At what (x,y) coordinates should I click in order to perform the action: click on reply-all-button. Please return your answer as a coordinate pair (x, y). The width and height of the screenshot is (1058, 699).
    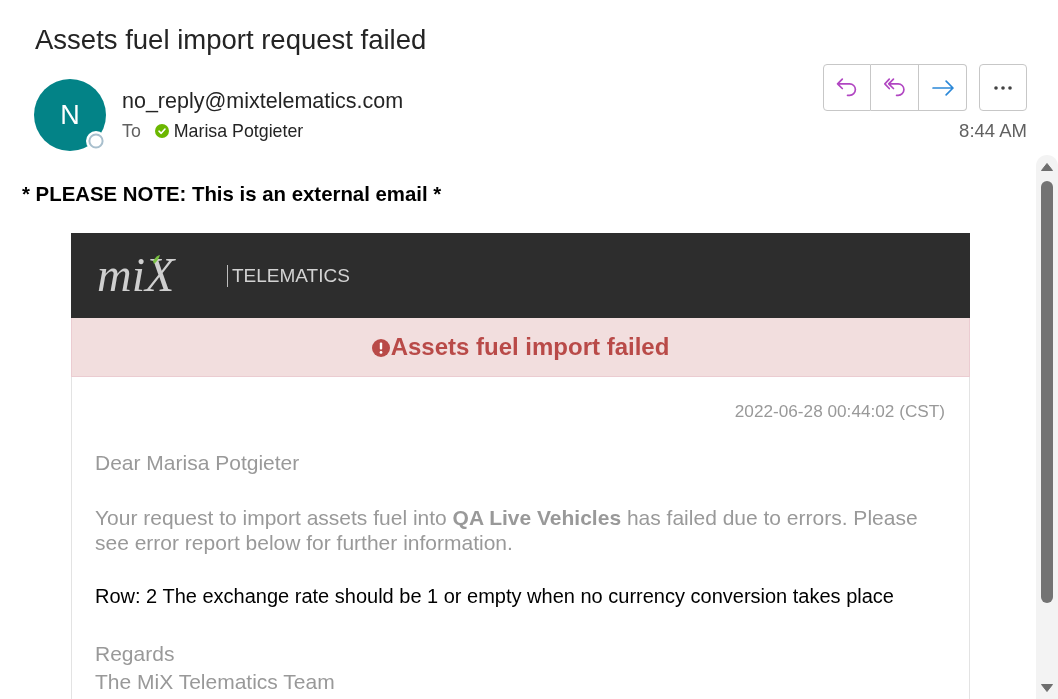
    Looking at the image, I should click on (895, 87).